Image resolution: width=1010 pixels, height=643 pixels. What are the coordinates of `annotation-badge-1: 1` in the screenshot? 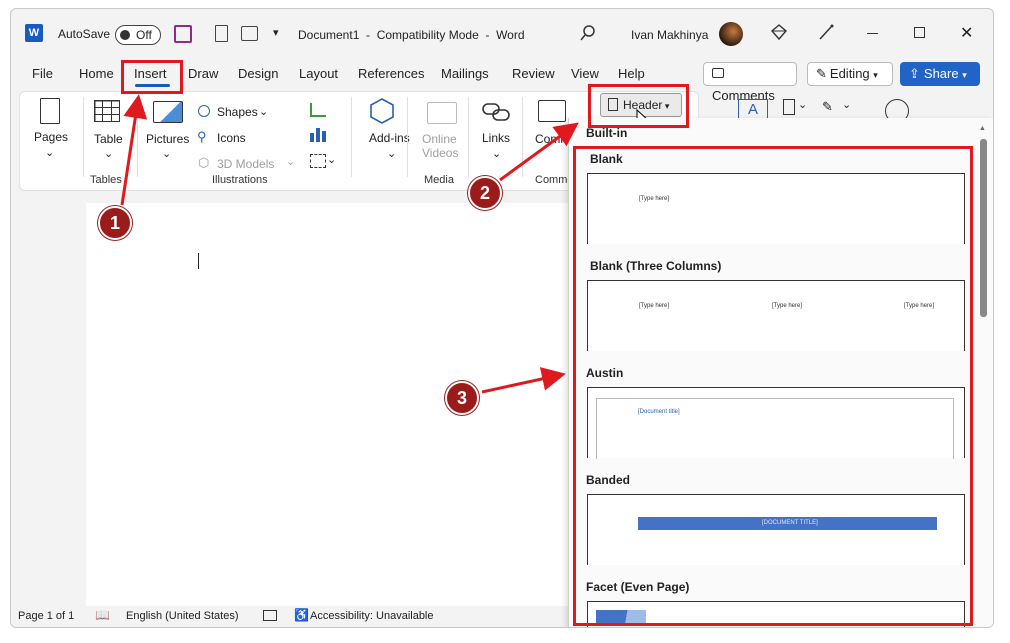 It's located at (115, 223).